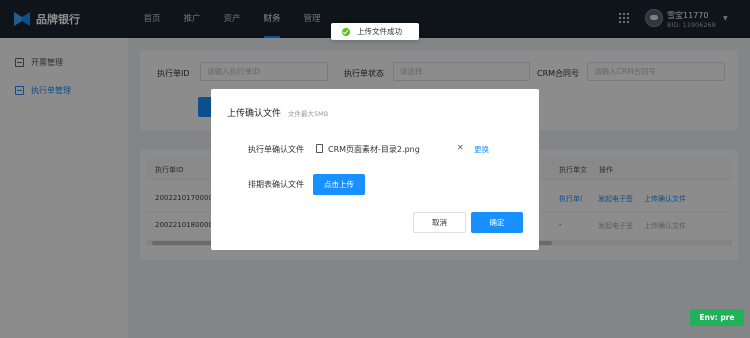 This screenshot has height=338, width=750. I want to click on toast-text: 上传文件成功, so click(379, 31).